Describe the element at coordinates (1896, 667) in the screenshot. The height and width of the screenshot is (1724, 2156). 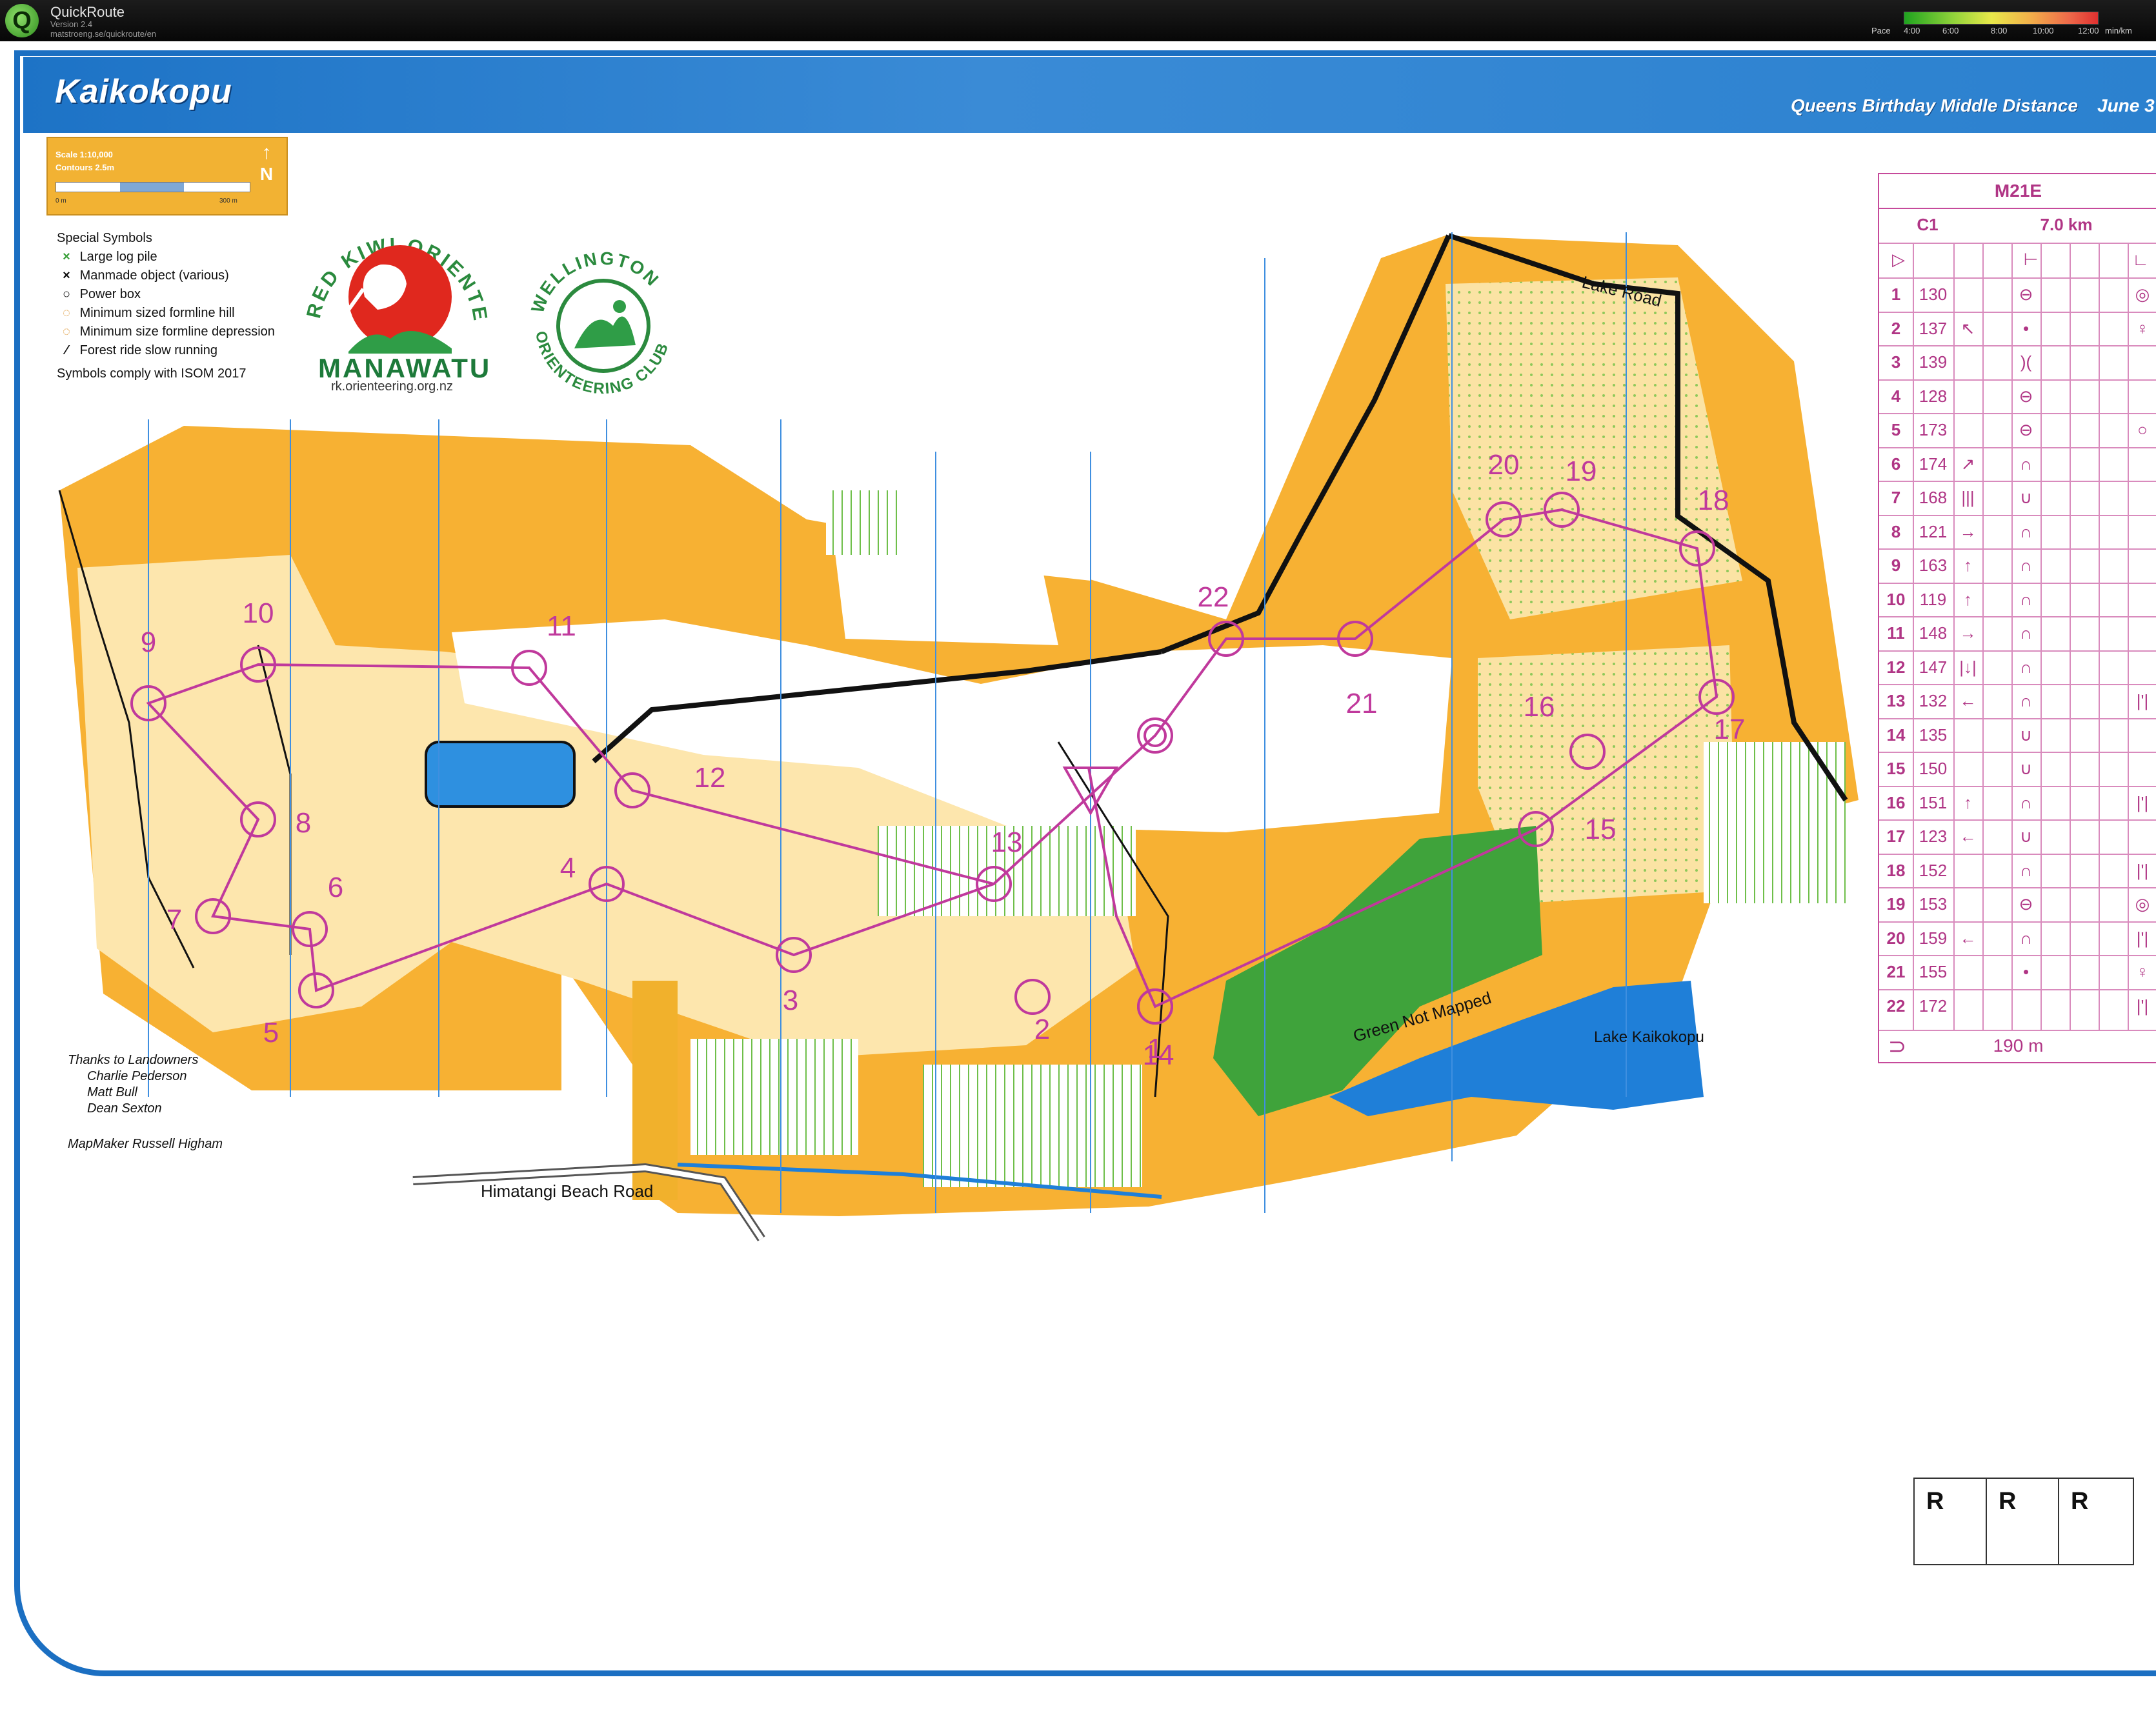
I see `row-number: 12` at that location.